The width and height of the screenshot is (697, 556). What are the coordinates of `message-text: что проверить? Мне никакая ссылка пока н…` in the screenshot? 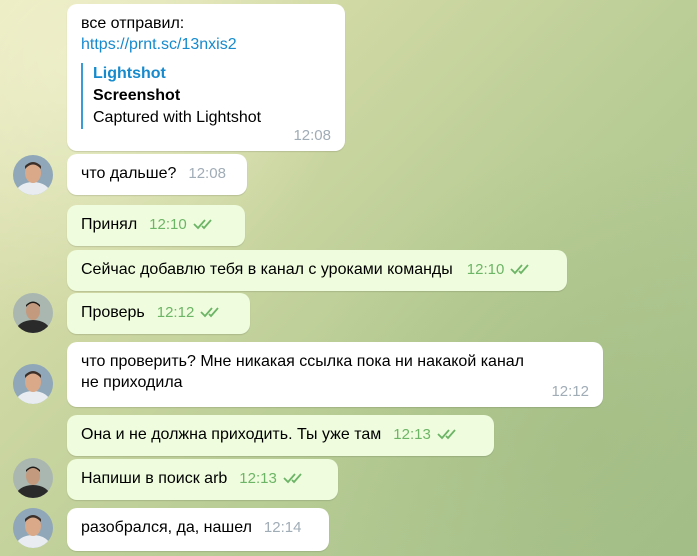 It's located at (303, 372).